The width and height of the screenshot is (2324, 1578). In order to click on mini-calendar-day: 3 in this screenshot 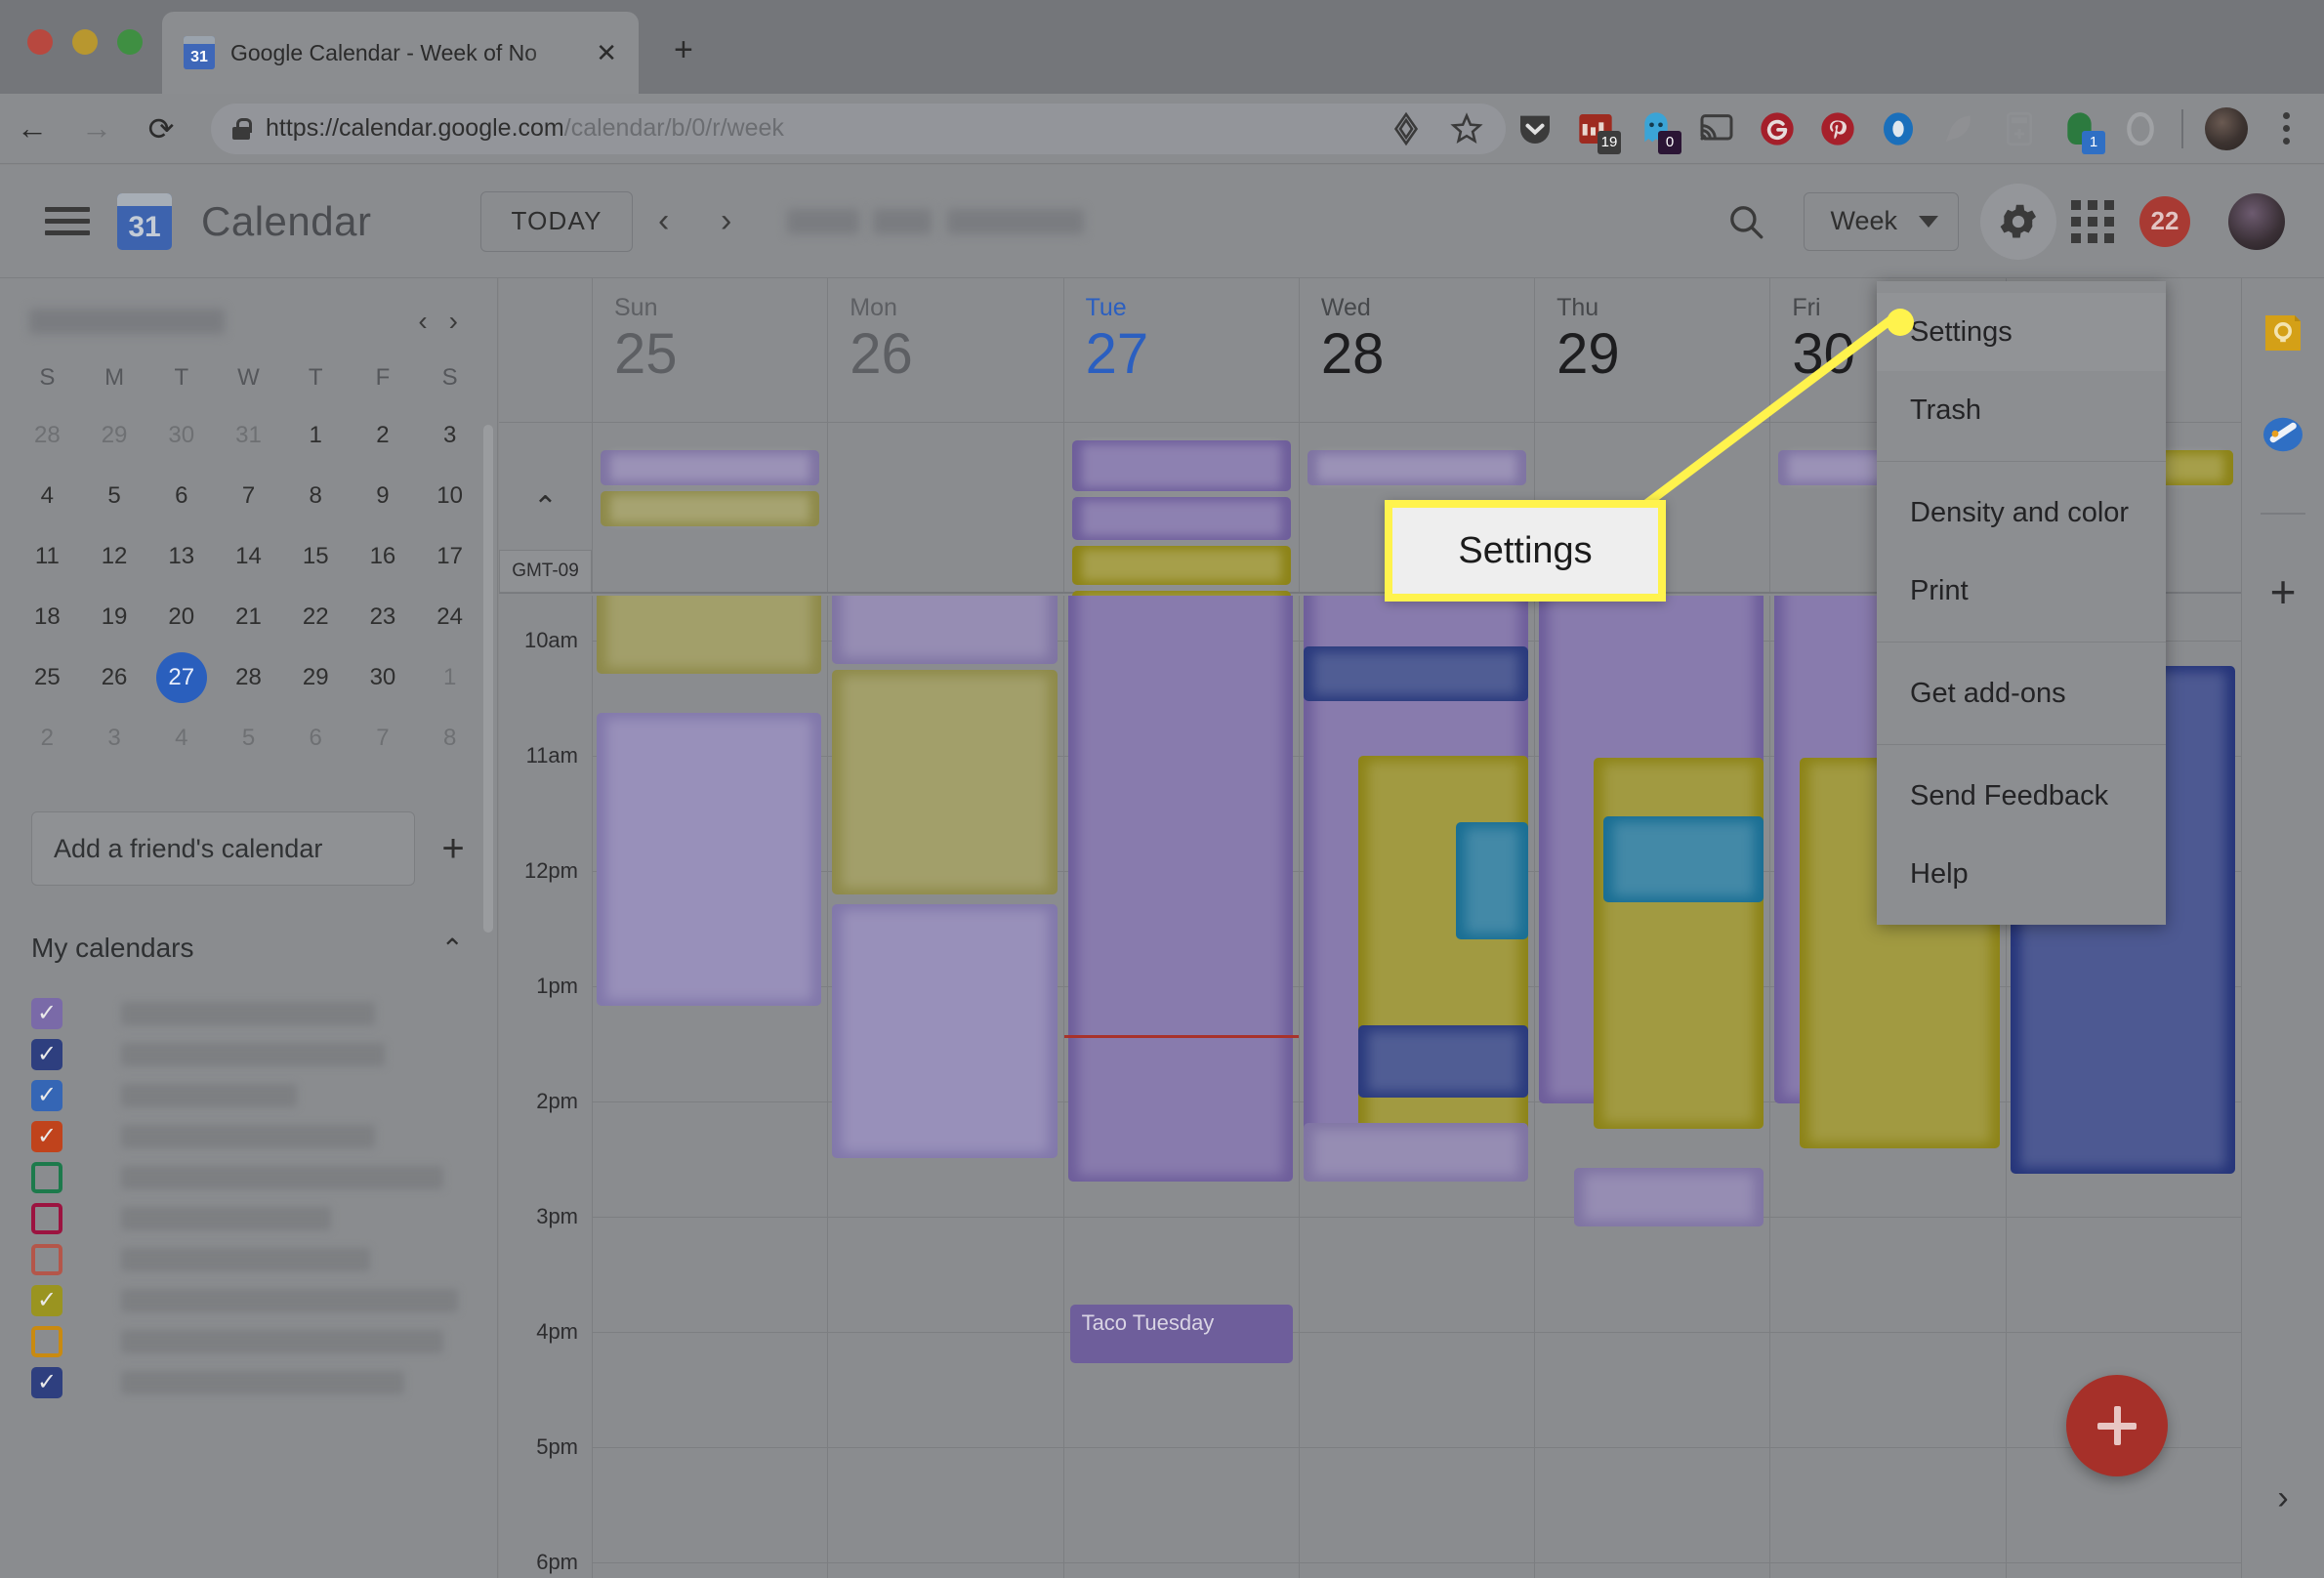, I will do `click(449, 435)`.